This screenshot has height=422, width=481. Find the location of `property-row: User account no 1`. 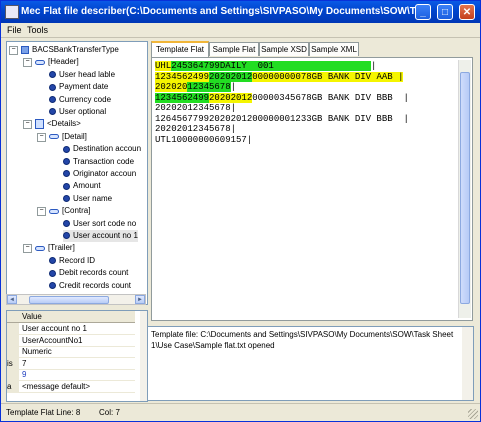

property-row: User account no 1 is located at coordinates (71, 329).